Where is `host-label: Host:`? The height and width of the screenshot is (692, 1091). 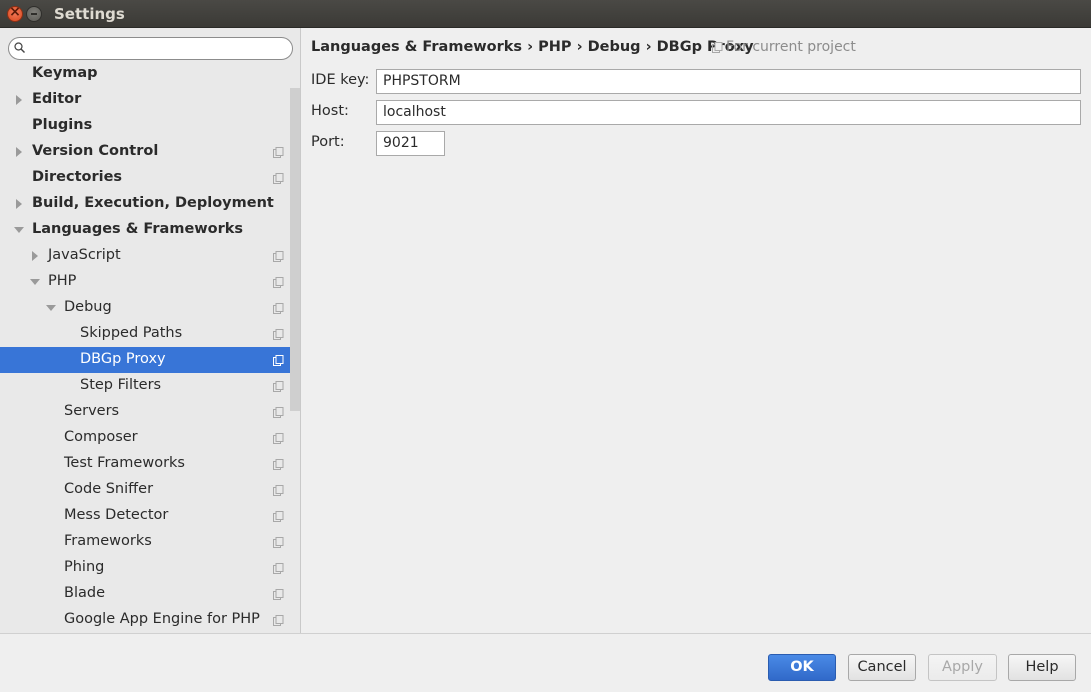
host-label: Host: is located at coordinates (330, 111).